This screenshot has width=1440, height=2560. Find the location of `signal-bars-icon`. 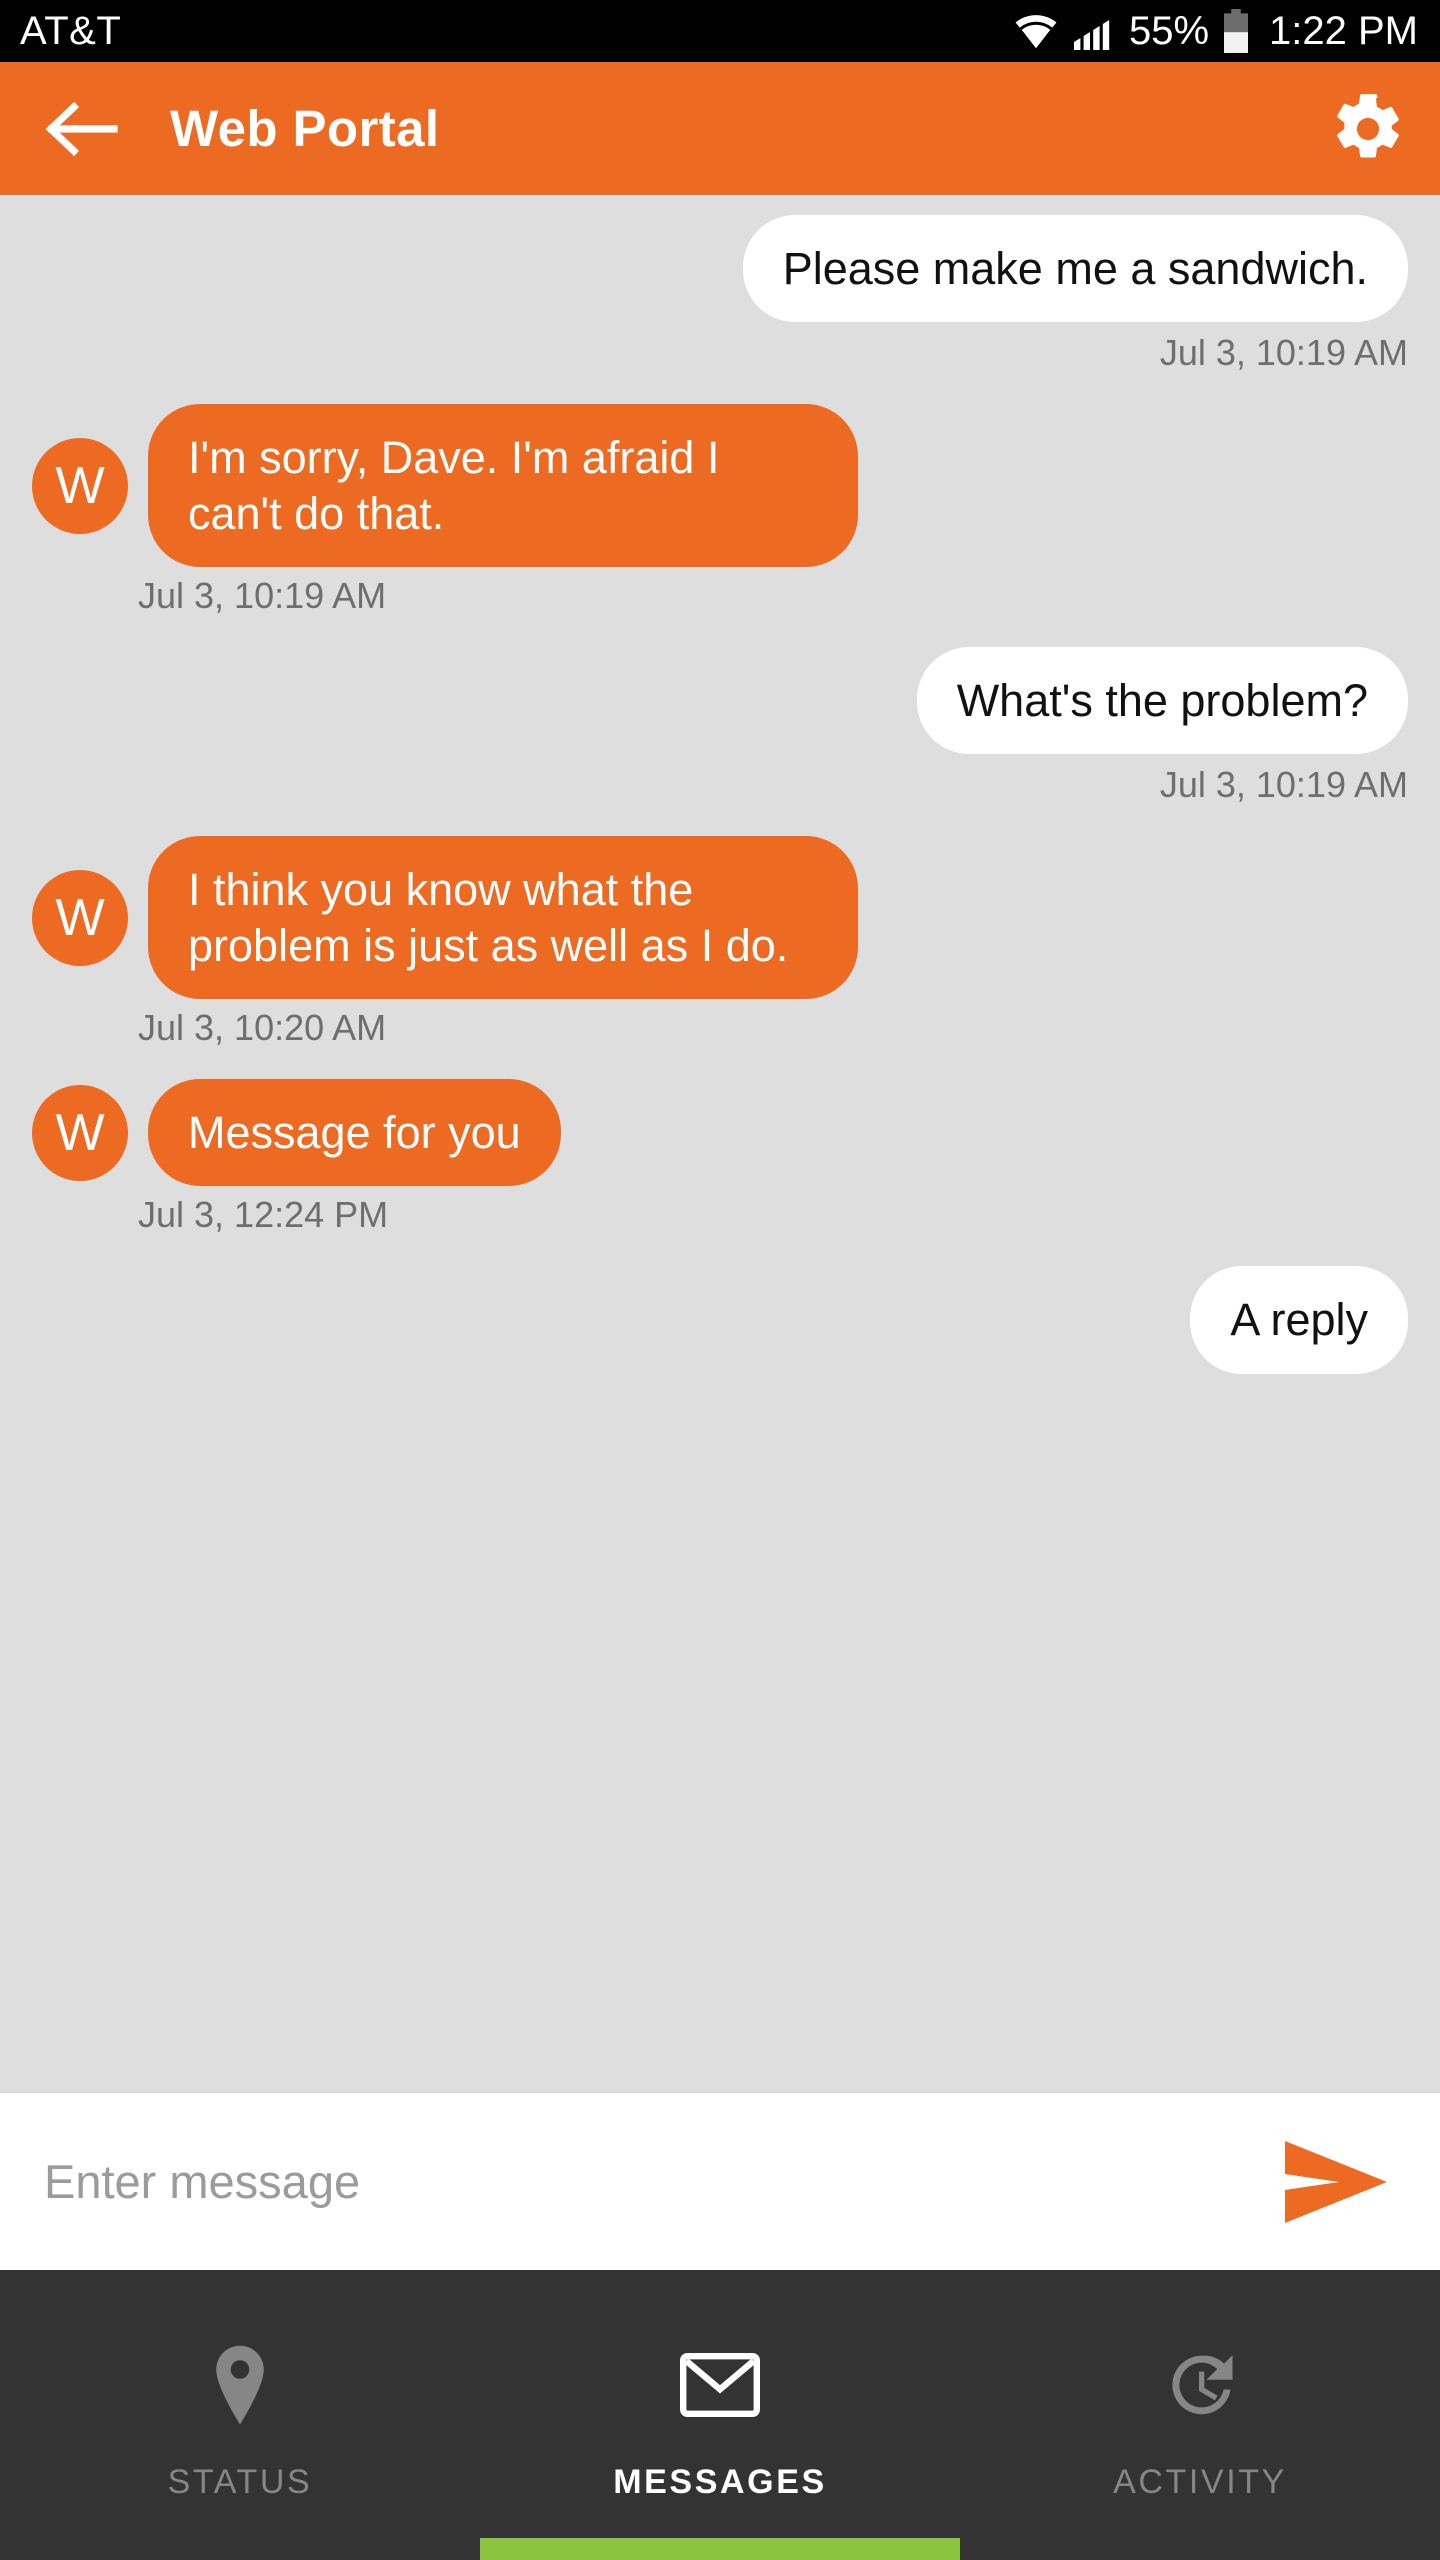

signal-bars-icon is located at coordinates (1094, 31).